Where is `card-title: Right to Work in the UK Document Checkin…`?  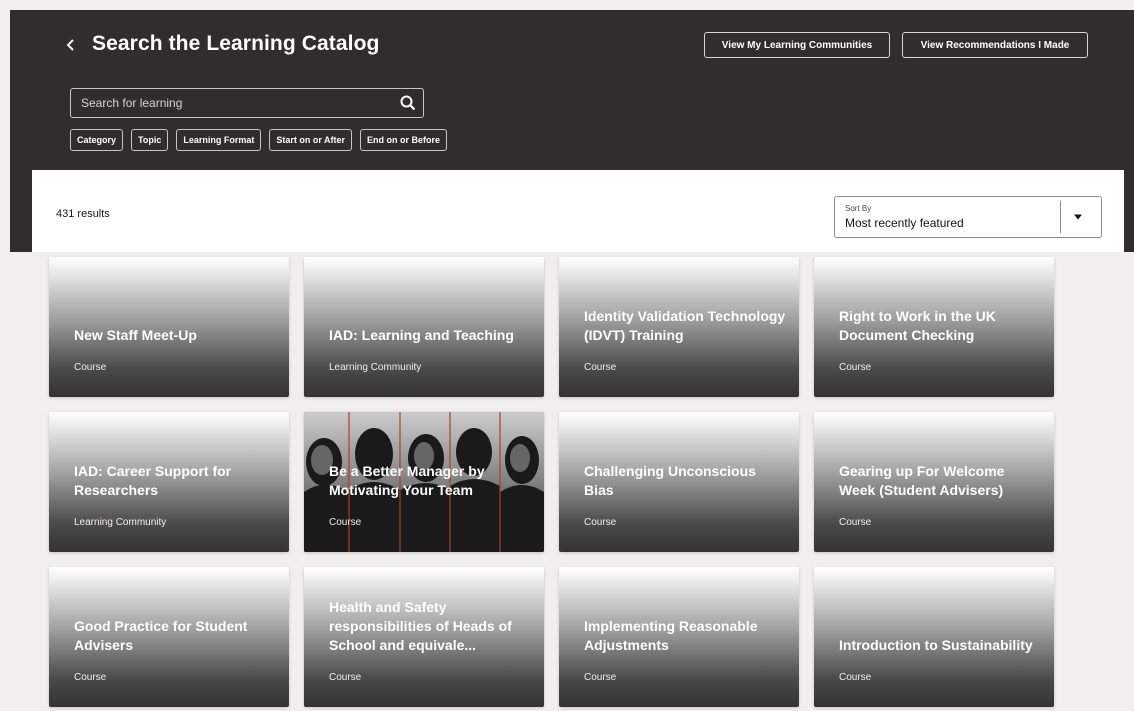
card-title: Right to Work in the UK Document Checkin… is located at coordinates (917, 325).